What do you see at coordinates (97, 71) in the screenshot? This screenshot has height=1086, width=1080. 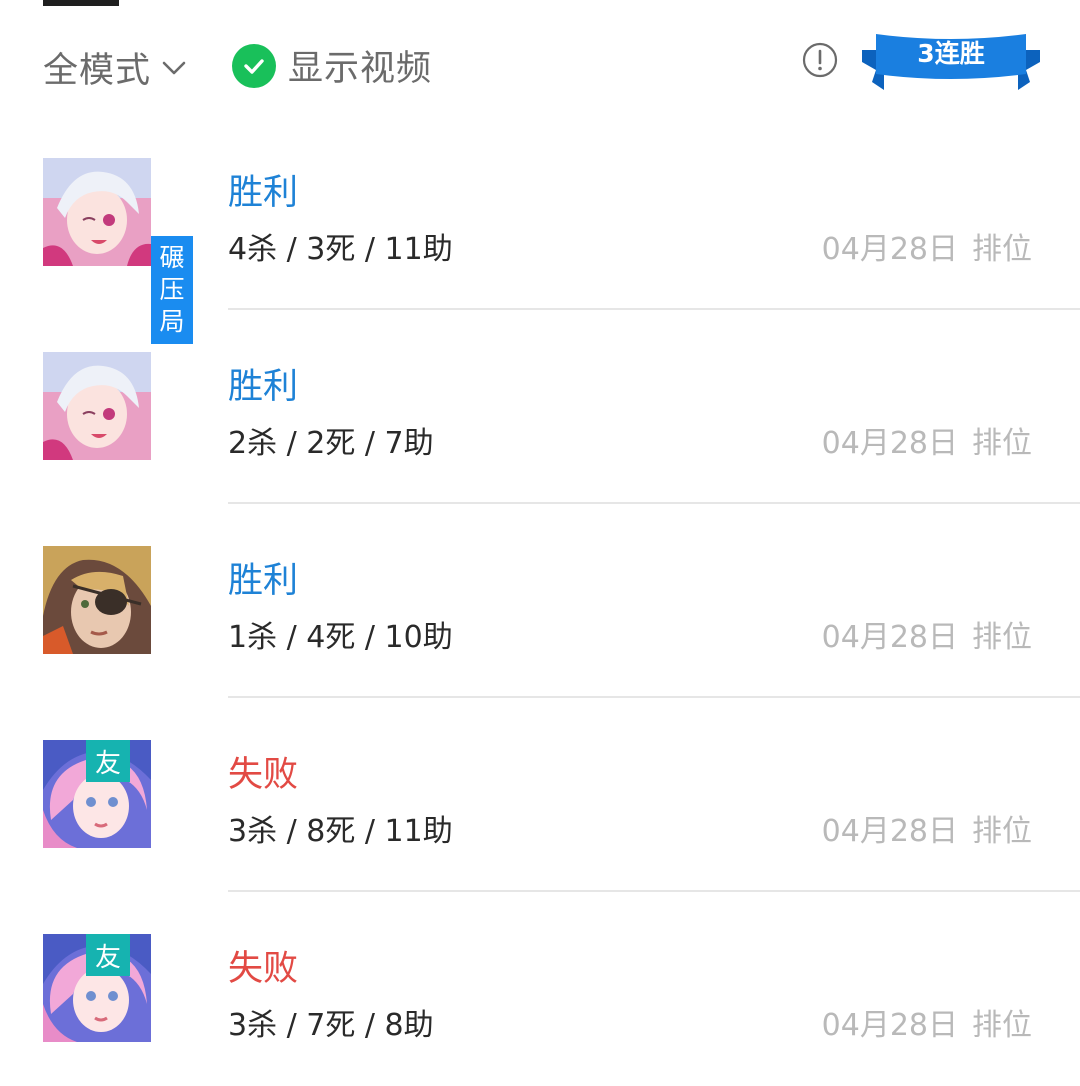 I see `mode-dropdown-label: 全模式` at bounding box center [97, 71].